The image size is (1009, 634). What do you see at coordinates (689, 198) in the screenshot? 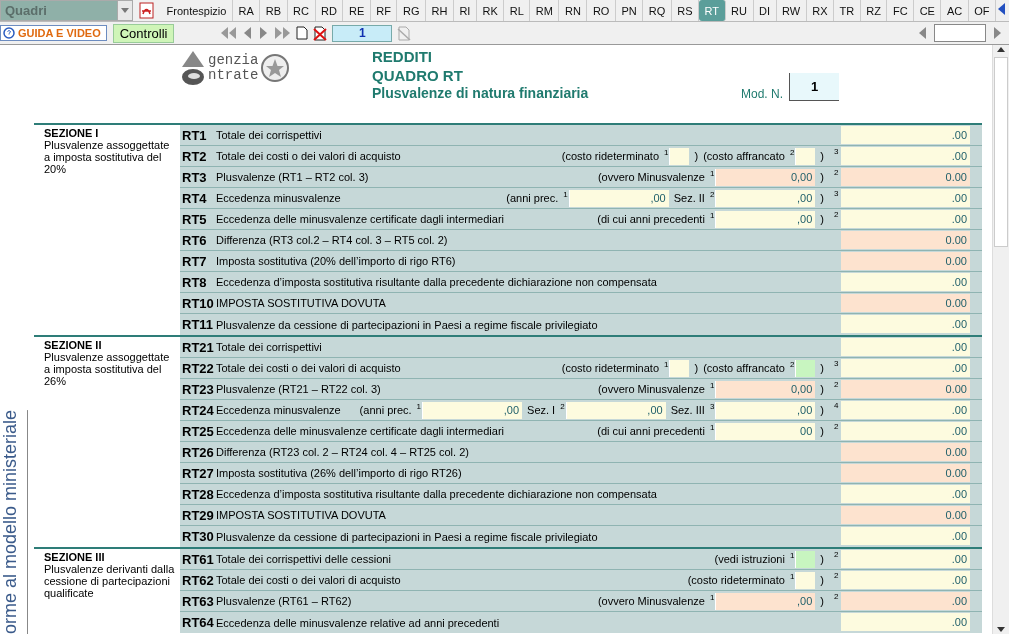
I see `field-caption: Sez. II` at bounding box center [689, 198].